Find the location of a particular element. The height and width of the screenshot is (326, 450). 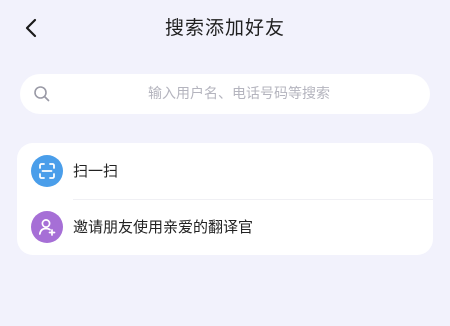

menu-item-label: 邀请朋友使用亲爱的翻译官 is located at coordinates (163, 227).